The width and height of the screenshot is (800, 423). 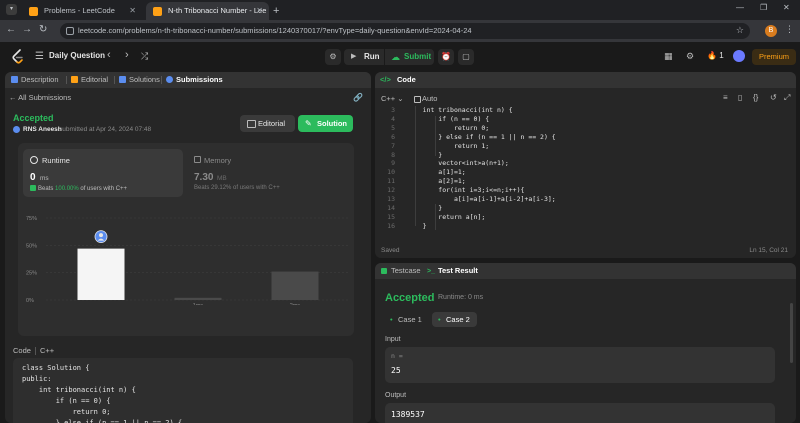 I want to click on code-language-label: C++, so click(x=47, y=350).